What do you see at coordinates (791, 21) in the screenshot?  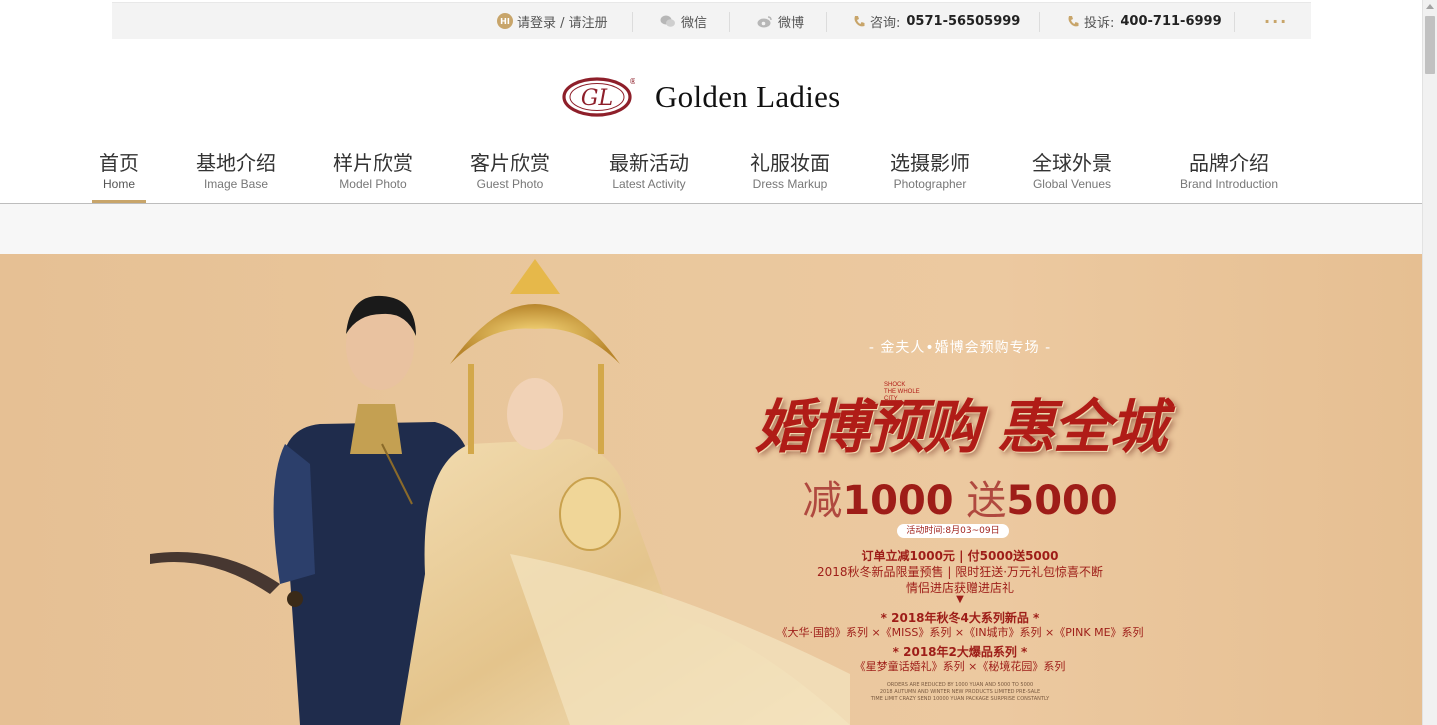 I see `weibo-label: 微博` at bounding box center [791, 21].